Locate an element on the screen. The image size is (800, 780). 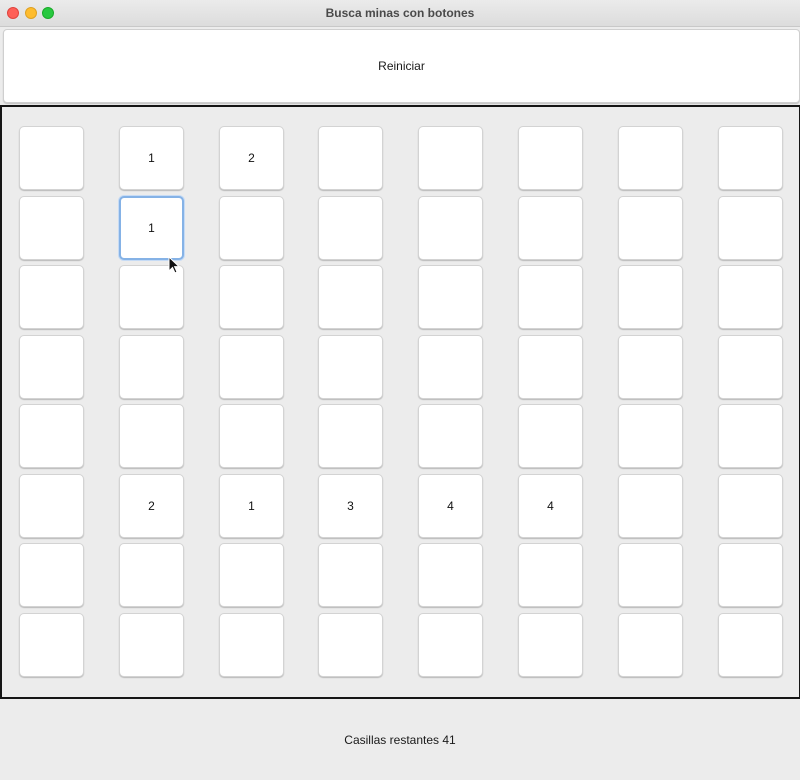
remaining-cells-status: Casillas restantes 41 is located at coordinates (400, 740).